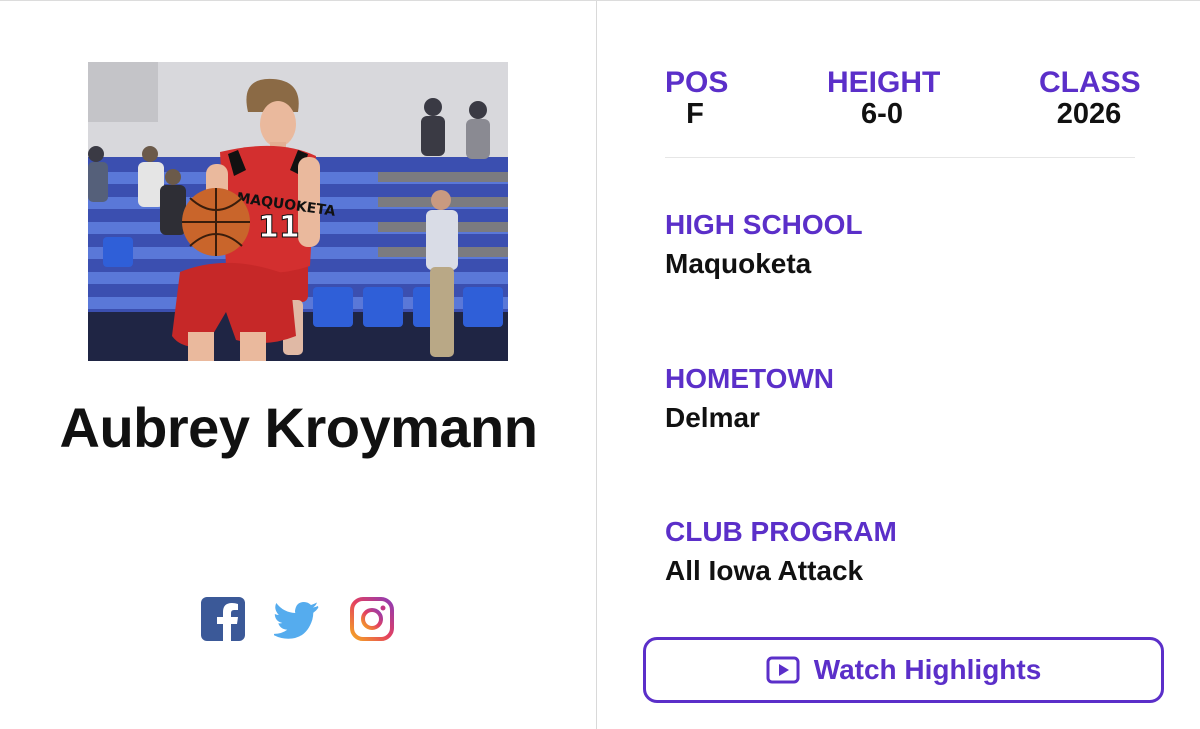  I want to click on hometown-label: HOMETOWN, so click(750, 378).